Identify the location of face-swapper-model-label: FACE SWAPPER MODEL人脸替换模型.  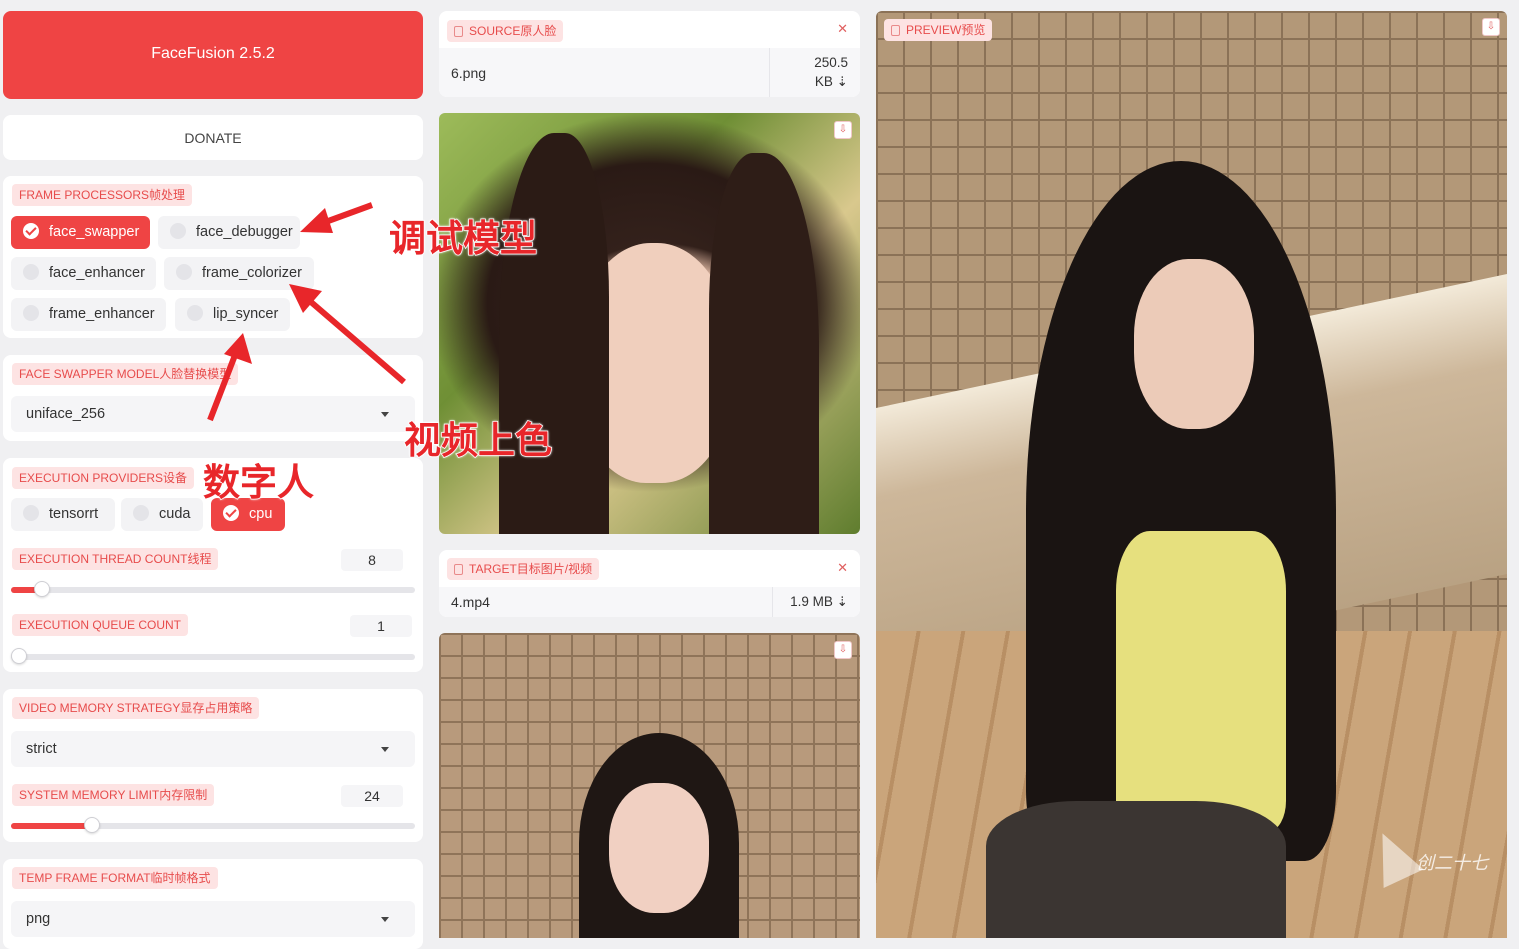
(125, 374).